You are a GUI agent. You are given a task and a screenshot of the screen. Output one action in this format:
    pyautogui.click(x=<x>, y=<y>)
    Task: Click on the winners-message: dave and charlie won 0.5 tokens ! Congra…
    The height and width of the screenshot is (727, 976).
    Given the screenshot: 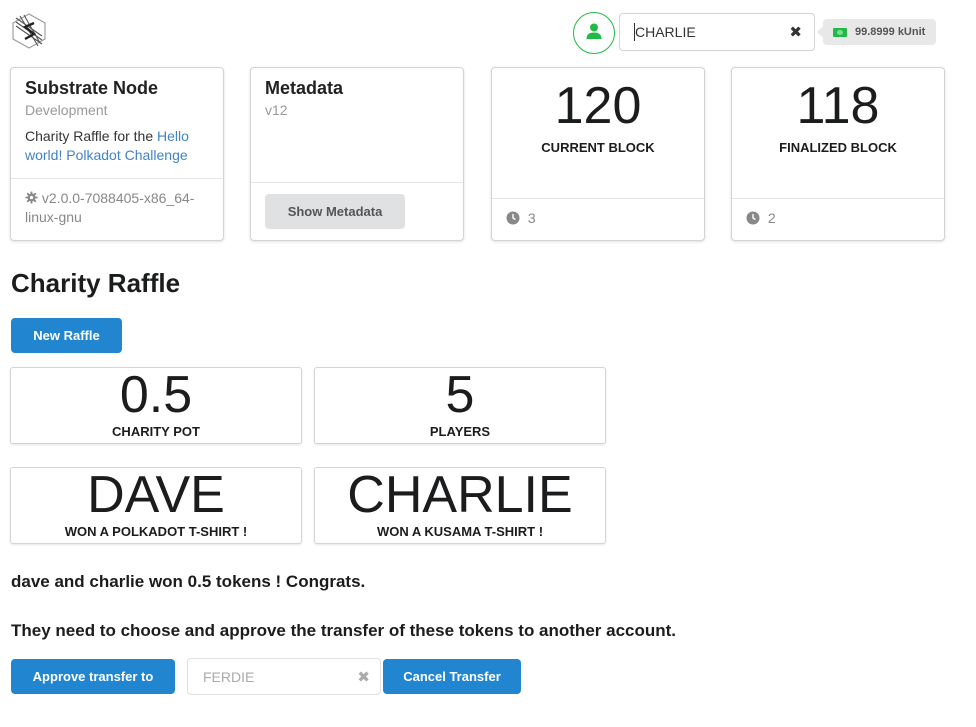 What is the action you would take?
    pyautogui.click(x=188, y=581)
    